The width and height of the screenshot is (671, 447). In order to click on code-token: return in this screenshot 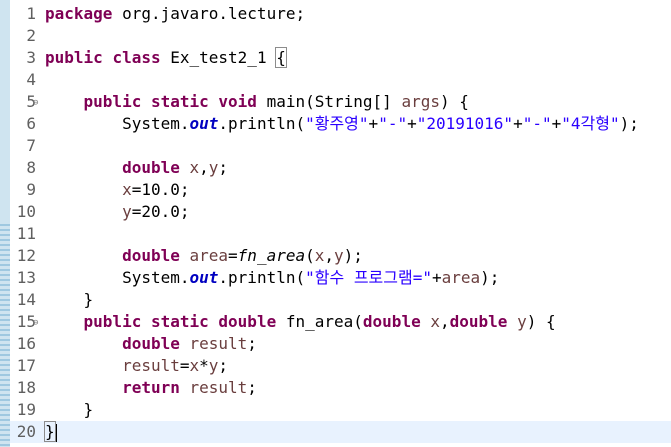, I will do `click(151, 387)`.